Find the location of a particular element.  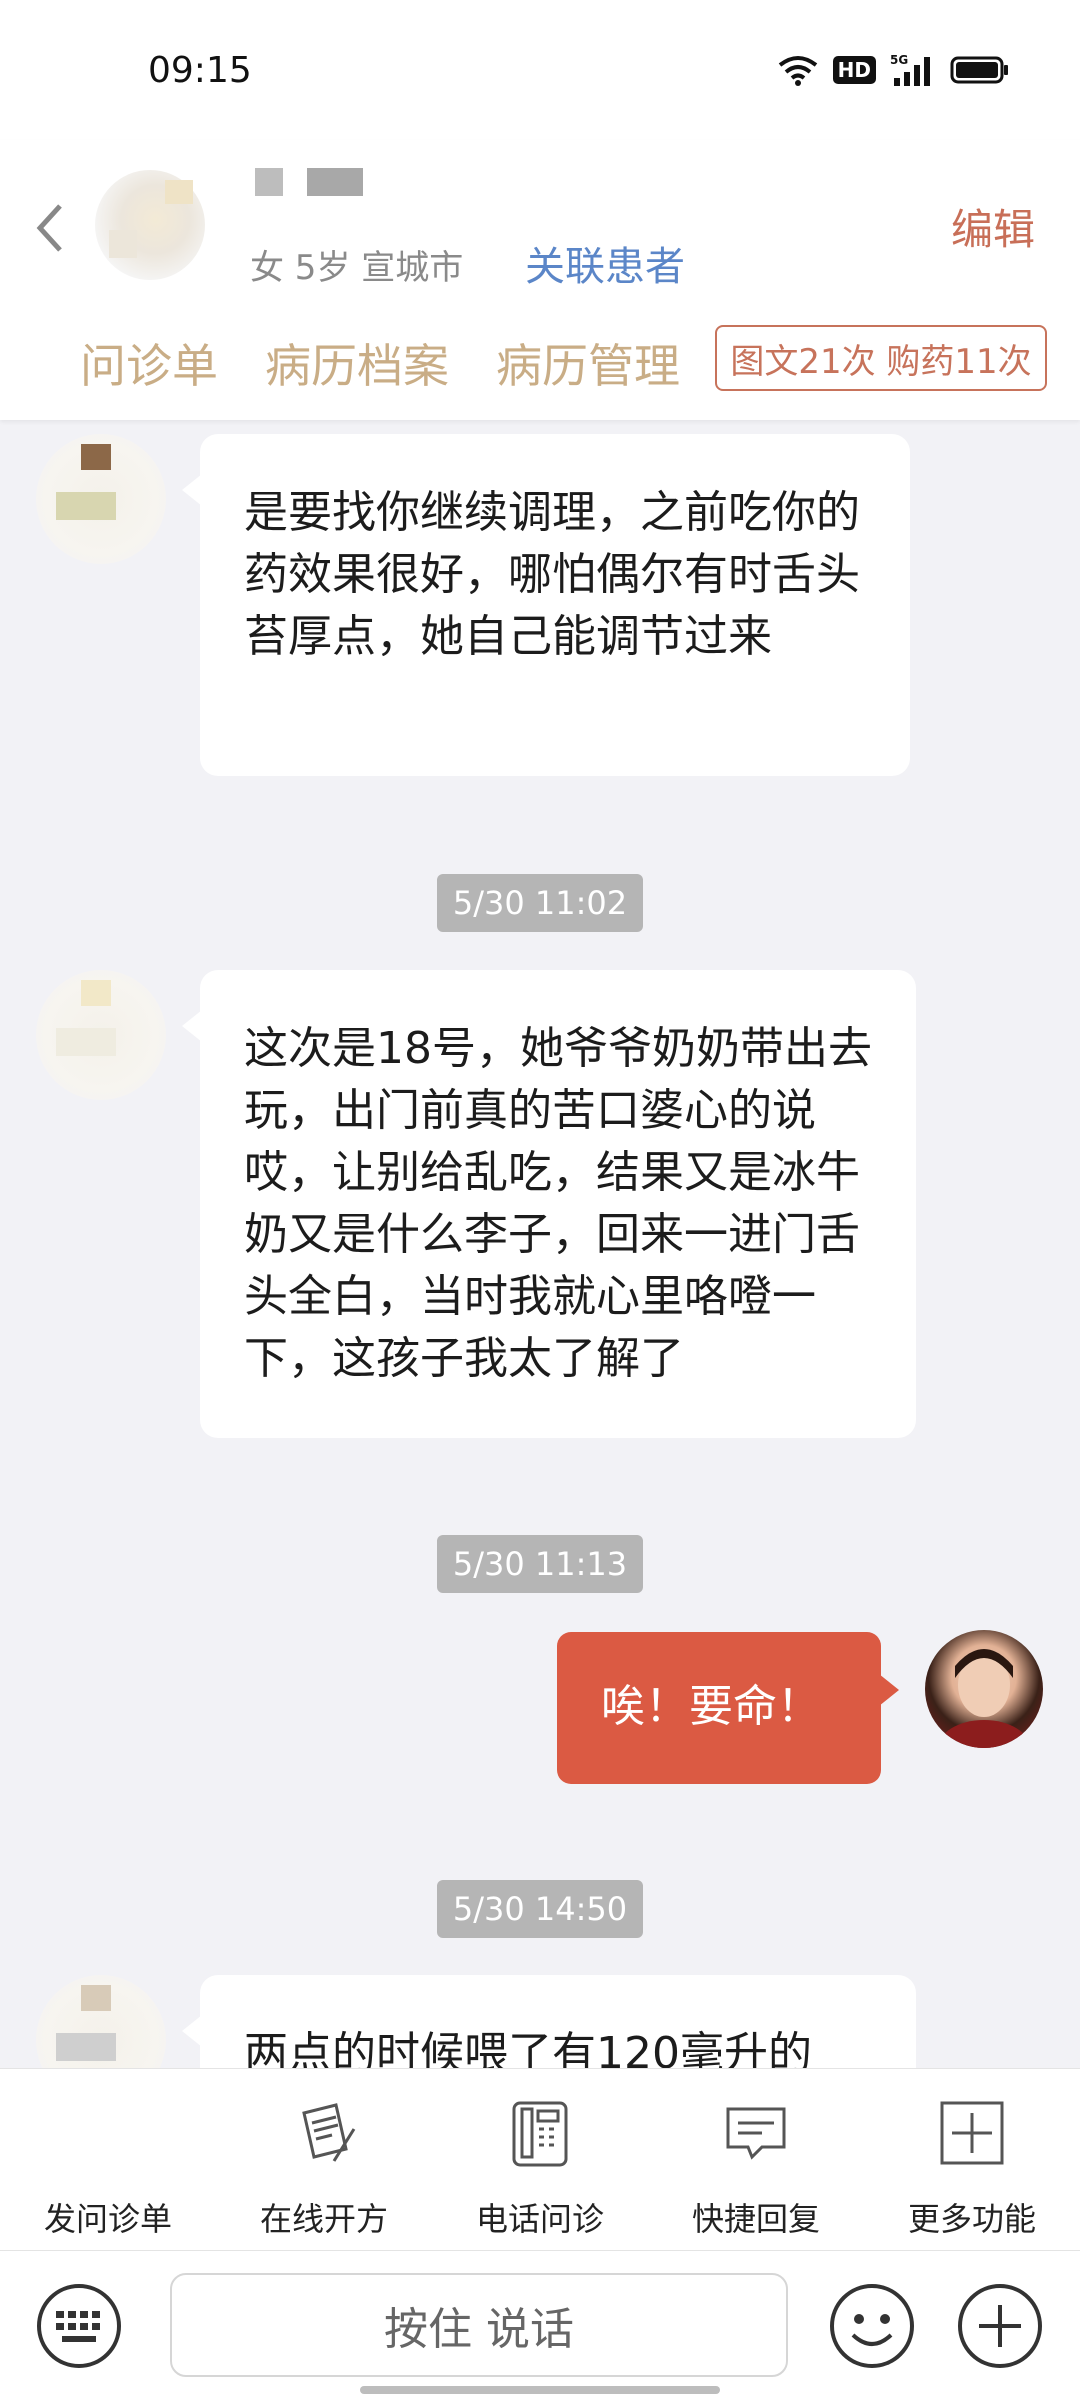

quick-reply-icon is located at coordinates (756, 2133).